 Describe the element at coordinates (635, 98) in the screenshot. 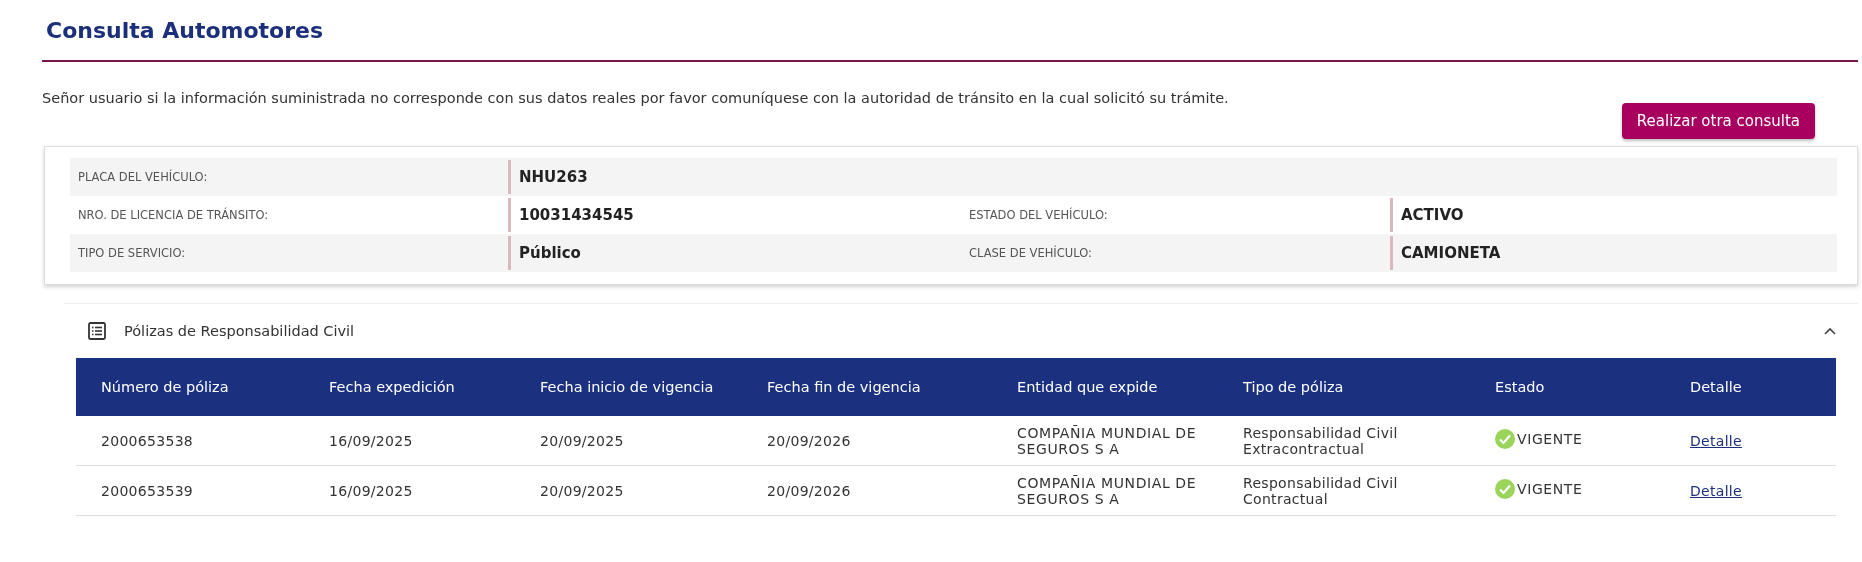

I see `notice-text: Señor usuario si la información suministrada no corresponde con sus datos reales por favor comuníquese con la autoridad de tránsito en la cual solicitó su trámite.` at that location.